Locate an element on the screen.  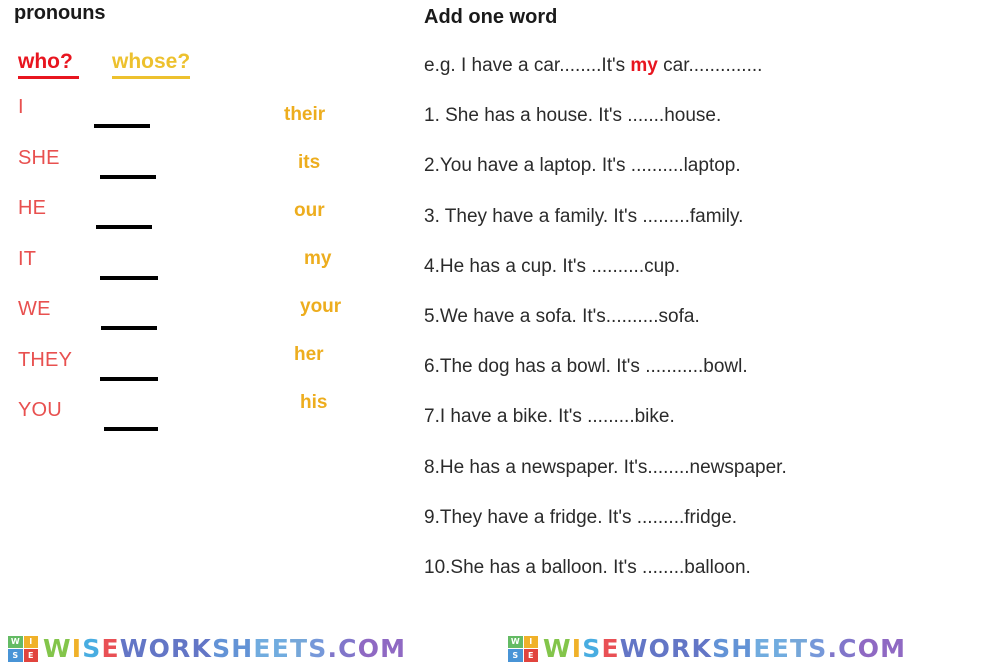
pronoun-label: I is located at coordinates (21, 107).